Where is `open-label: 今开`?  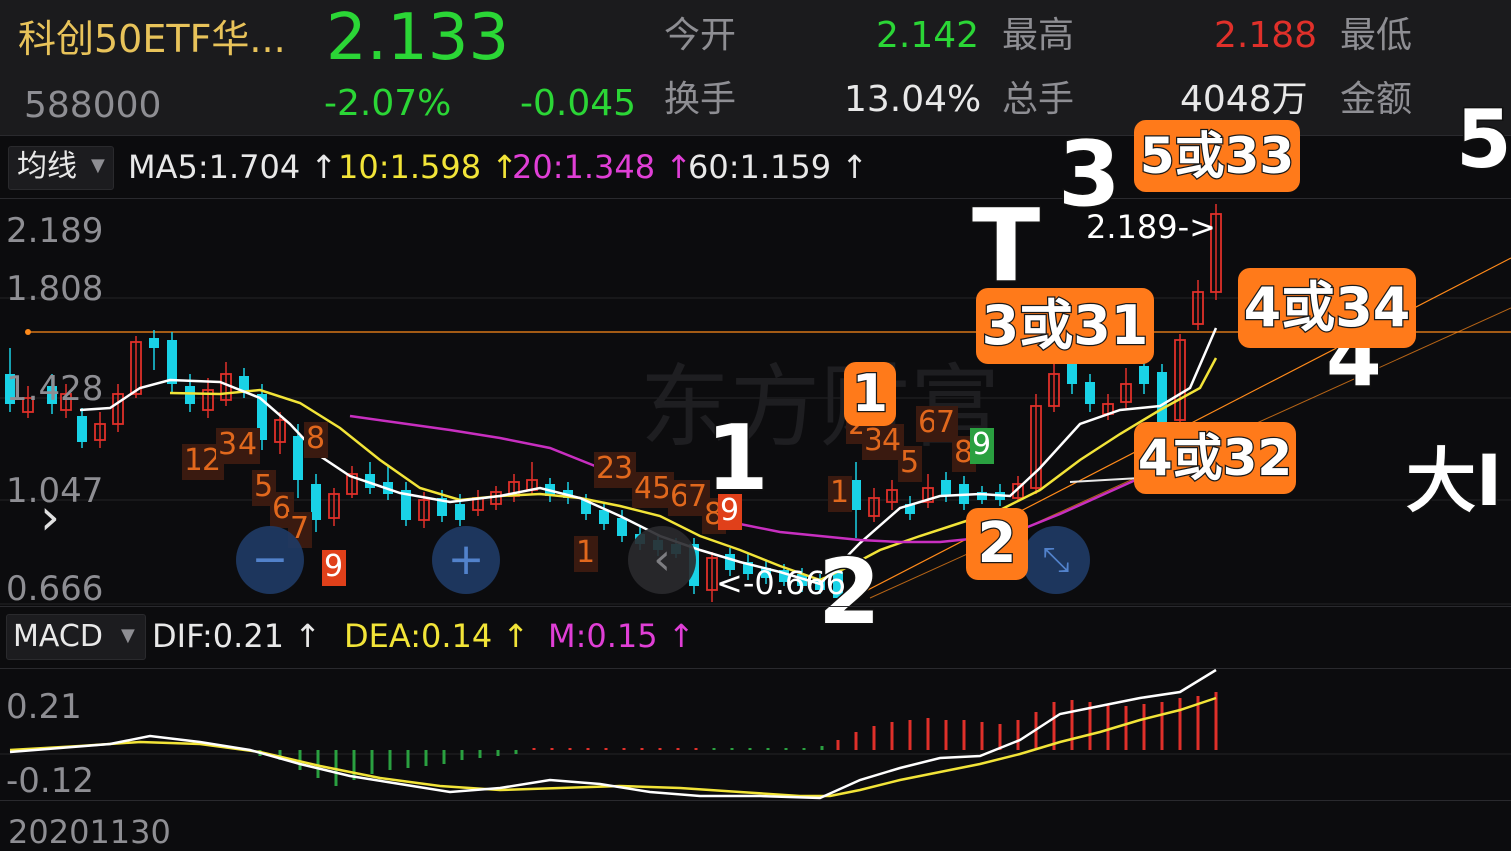
open-label: 今开 is located at coordinates (700, 35).